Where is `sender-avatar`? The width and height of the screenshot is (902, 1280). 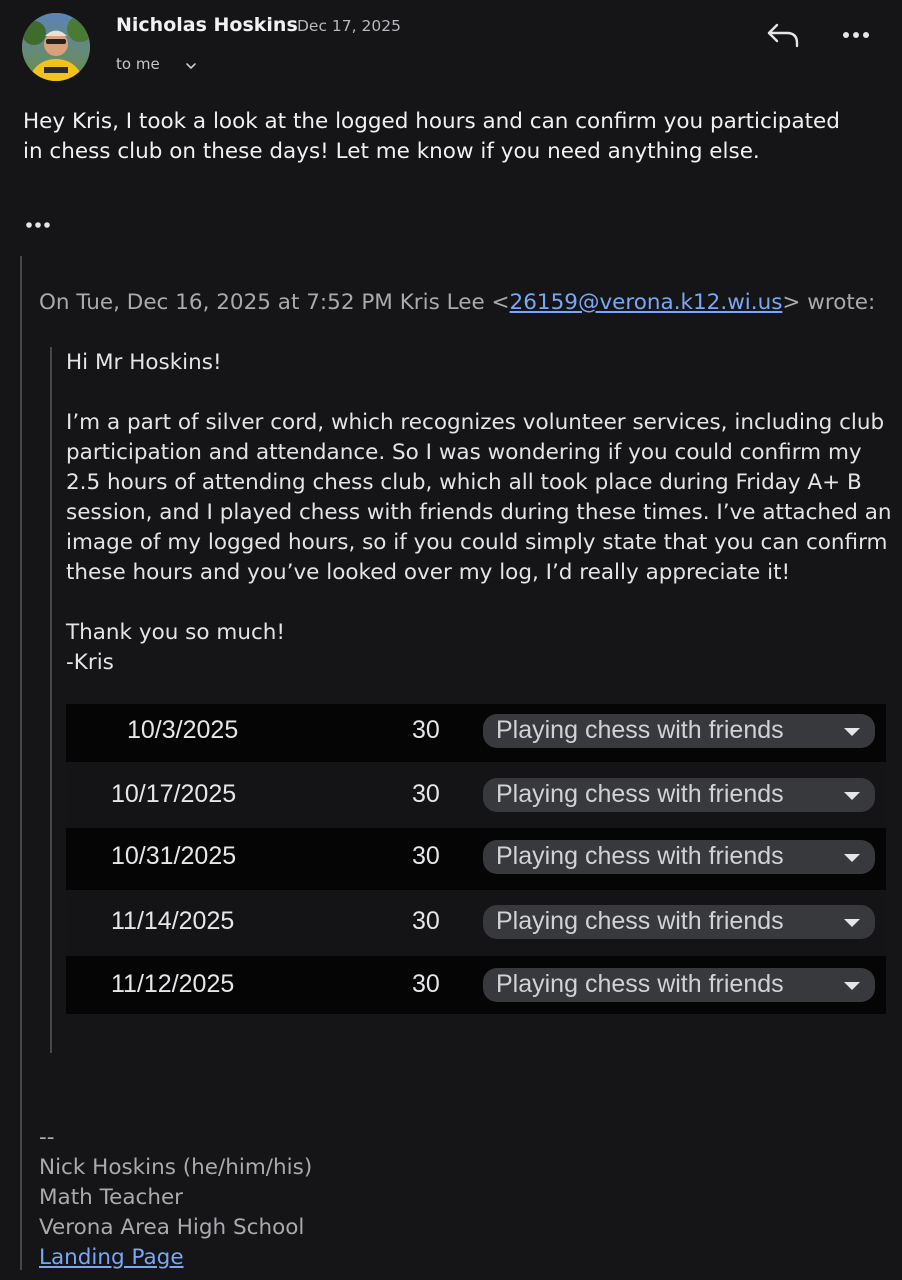 sender-avatar is located at coordinates (56, 47).